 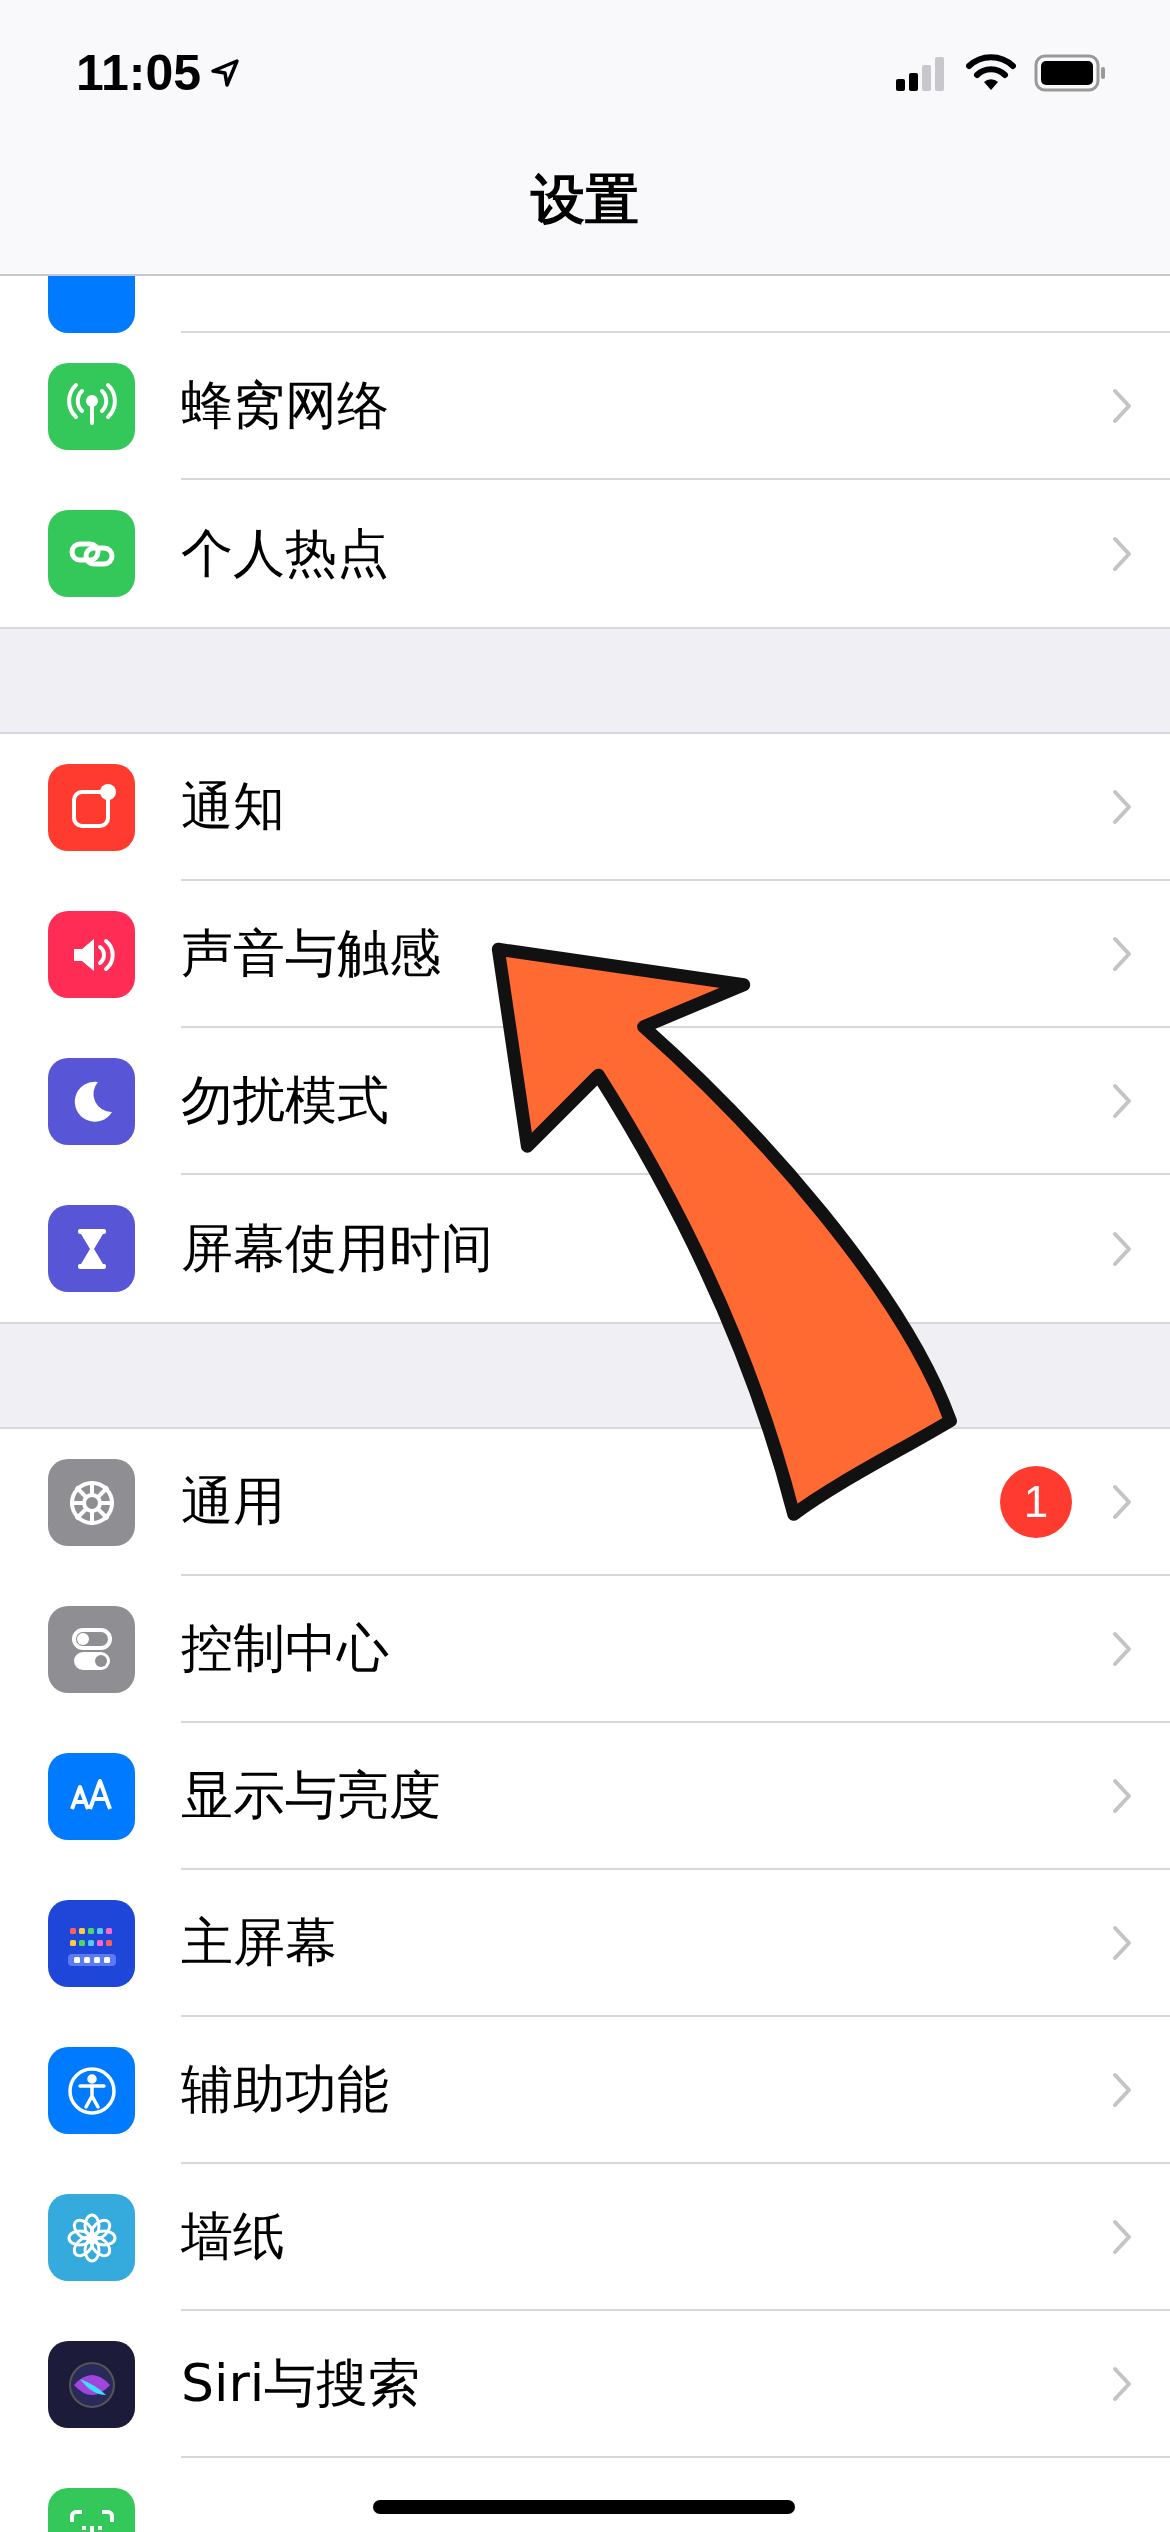 I want to click on row-label: 声音与触感, so click(x=311, y=953).